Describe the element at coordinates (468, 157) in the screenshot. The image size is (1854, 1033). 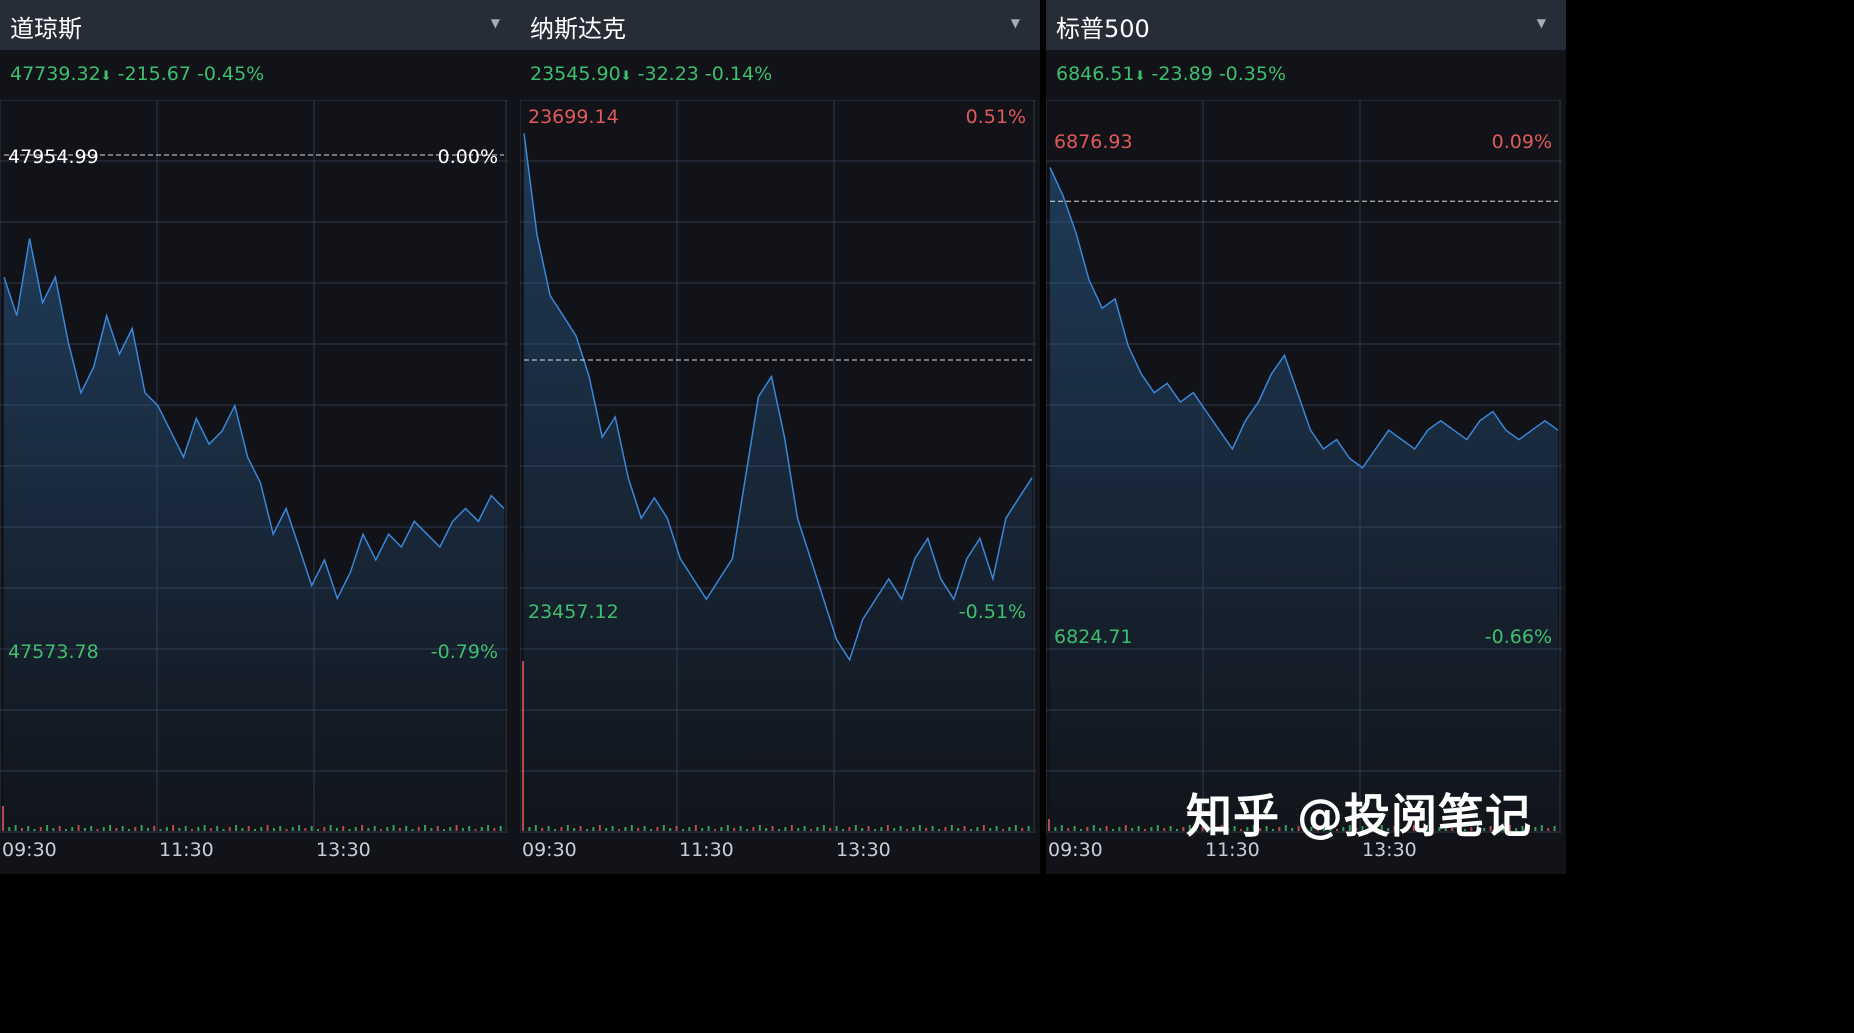
I see `high-pct-label: 0.00%` at that location.